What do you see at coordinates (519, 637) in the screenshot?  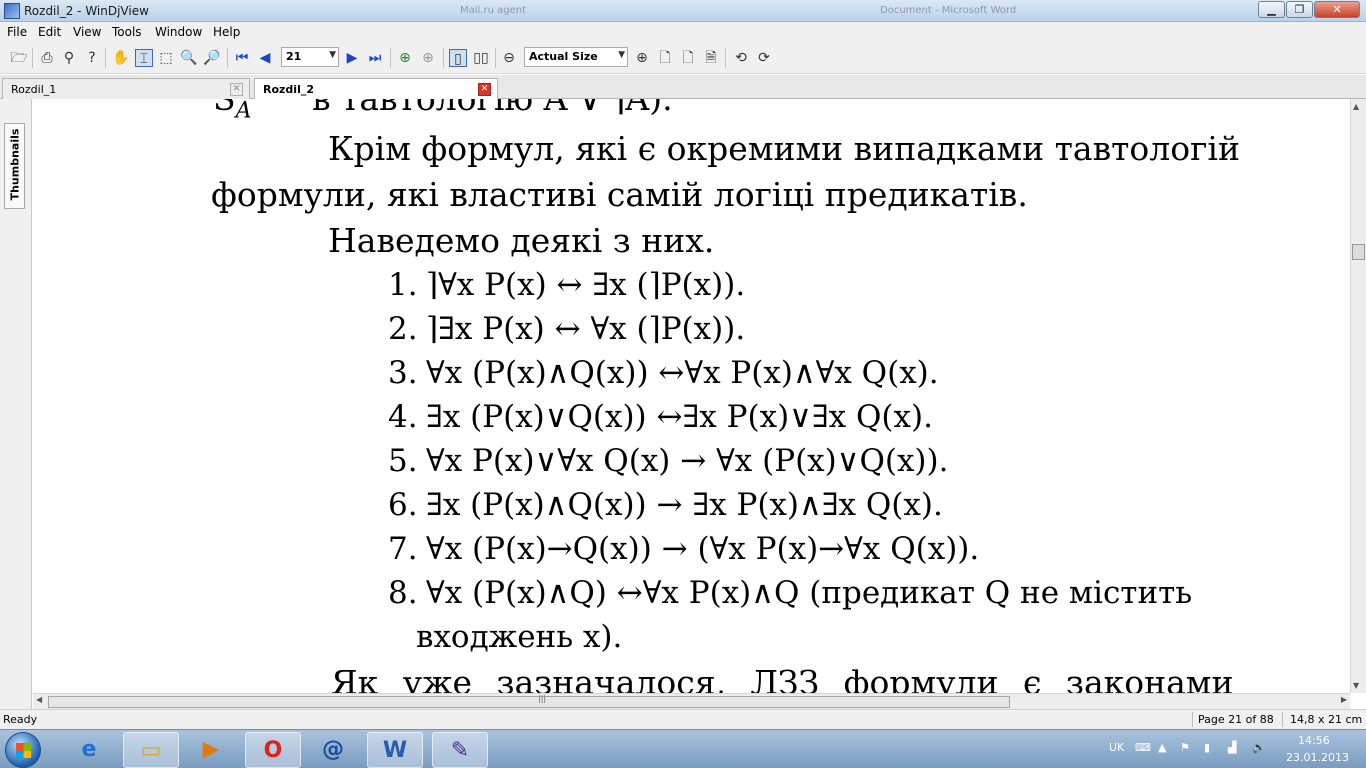 I see `formula-8-continuation: входжень x).` at bounding box center [519, 637].